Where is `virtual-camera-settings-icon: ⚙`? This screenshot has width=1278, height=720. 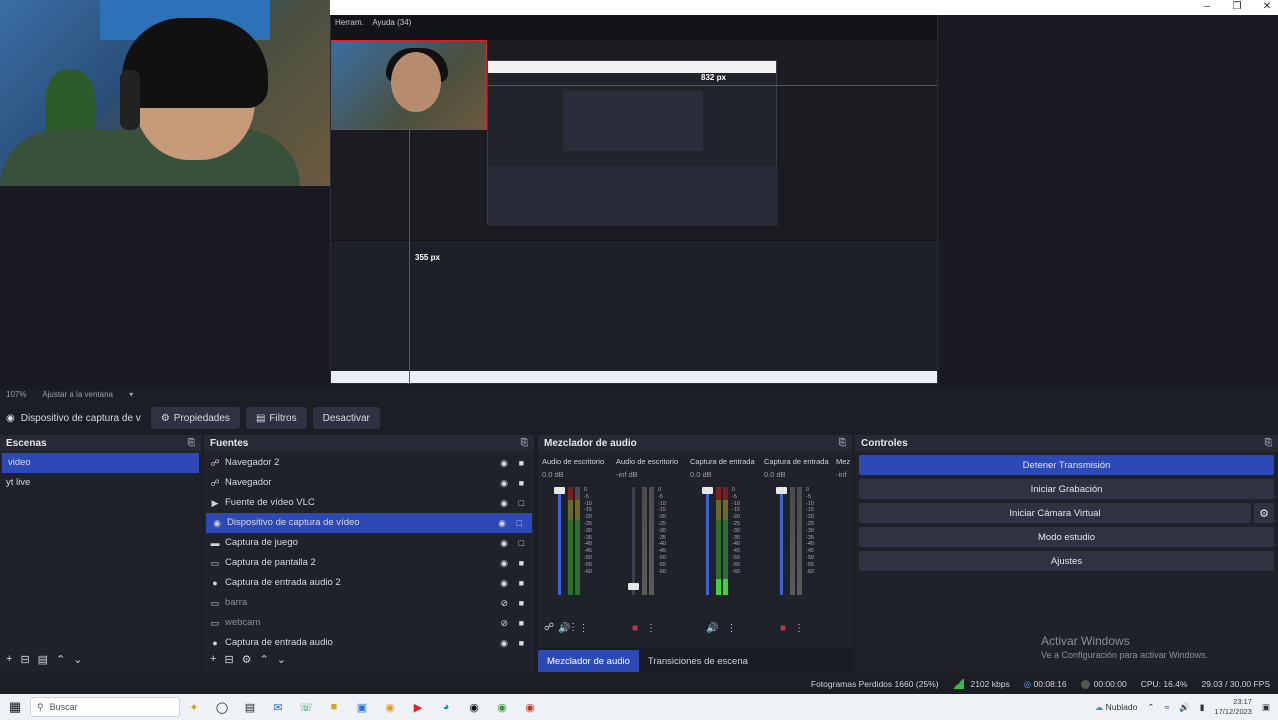
virtual-camera-settings-icon: ⚙ is located at coordinates (1264, 513).